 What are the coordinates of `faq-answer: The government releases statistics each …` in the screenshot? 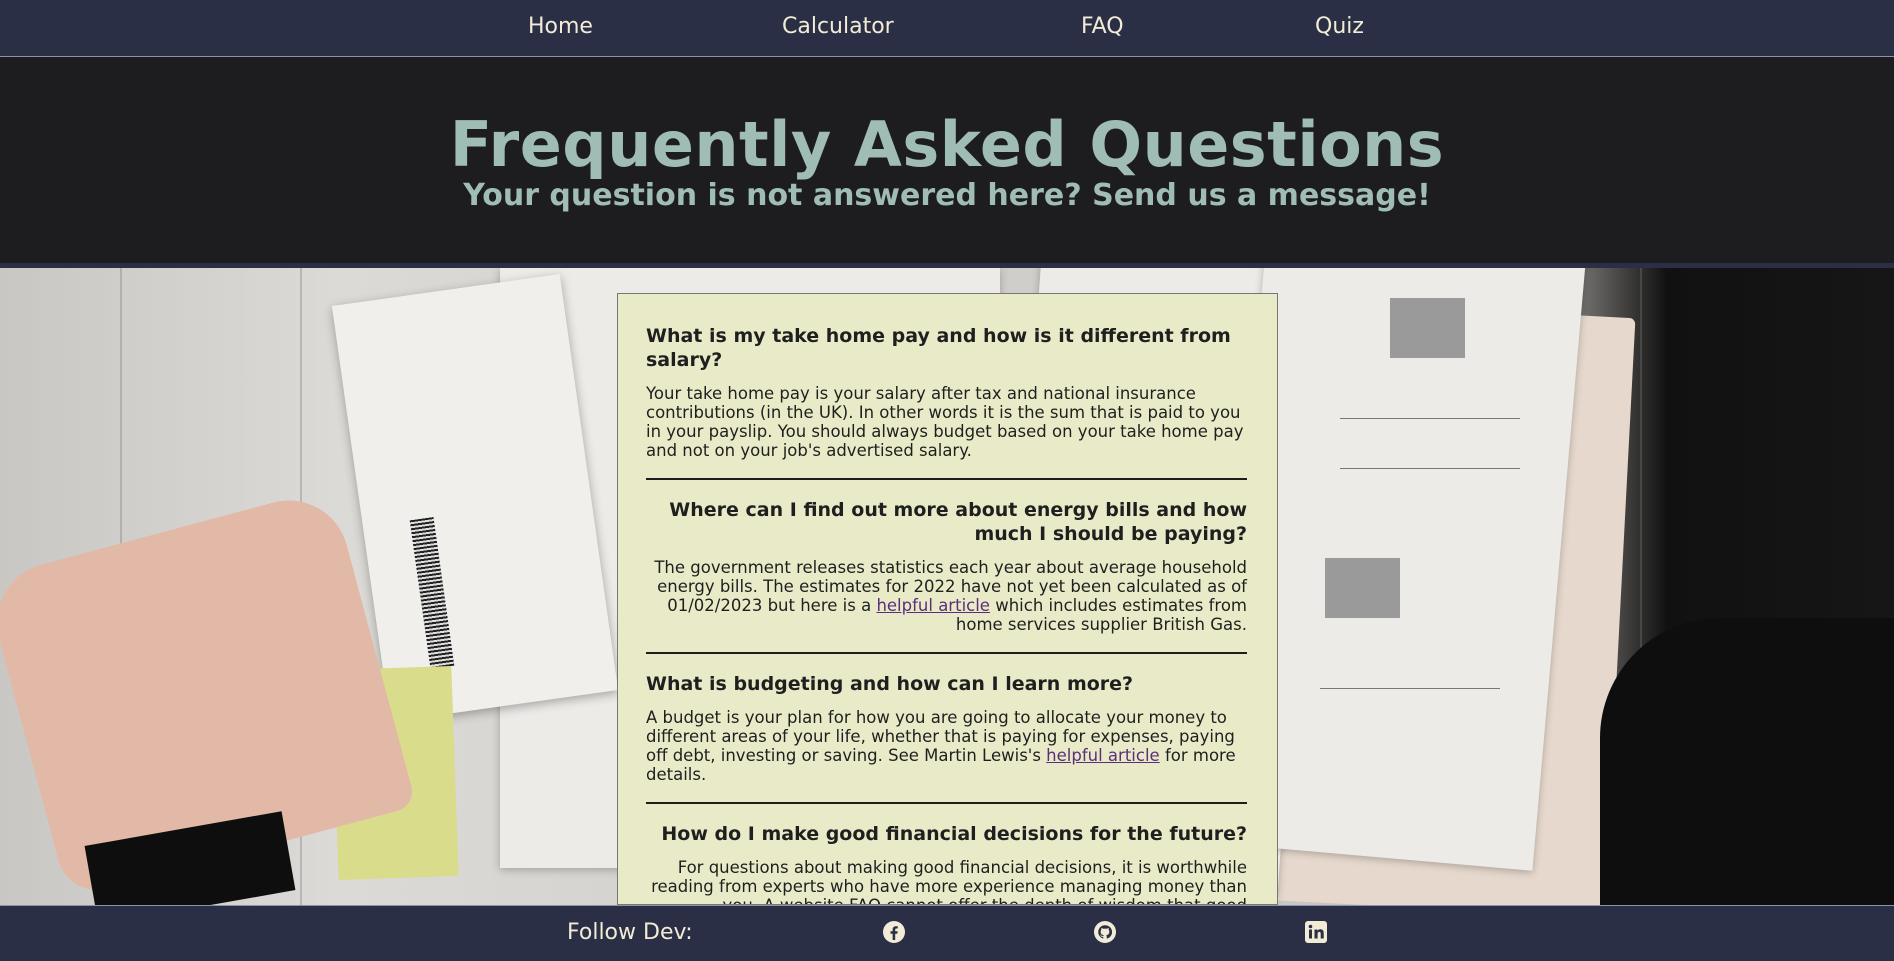 It's located at (946, 596).